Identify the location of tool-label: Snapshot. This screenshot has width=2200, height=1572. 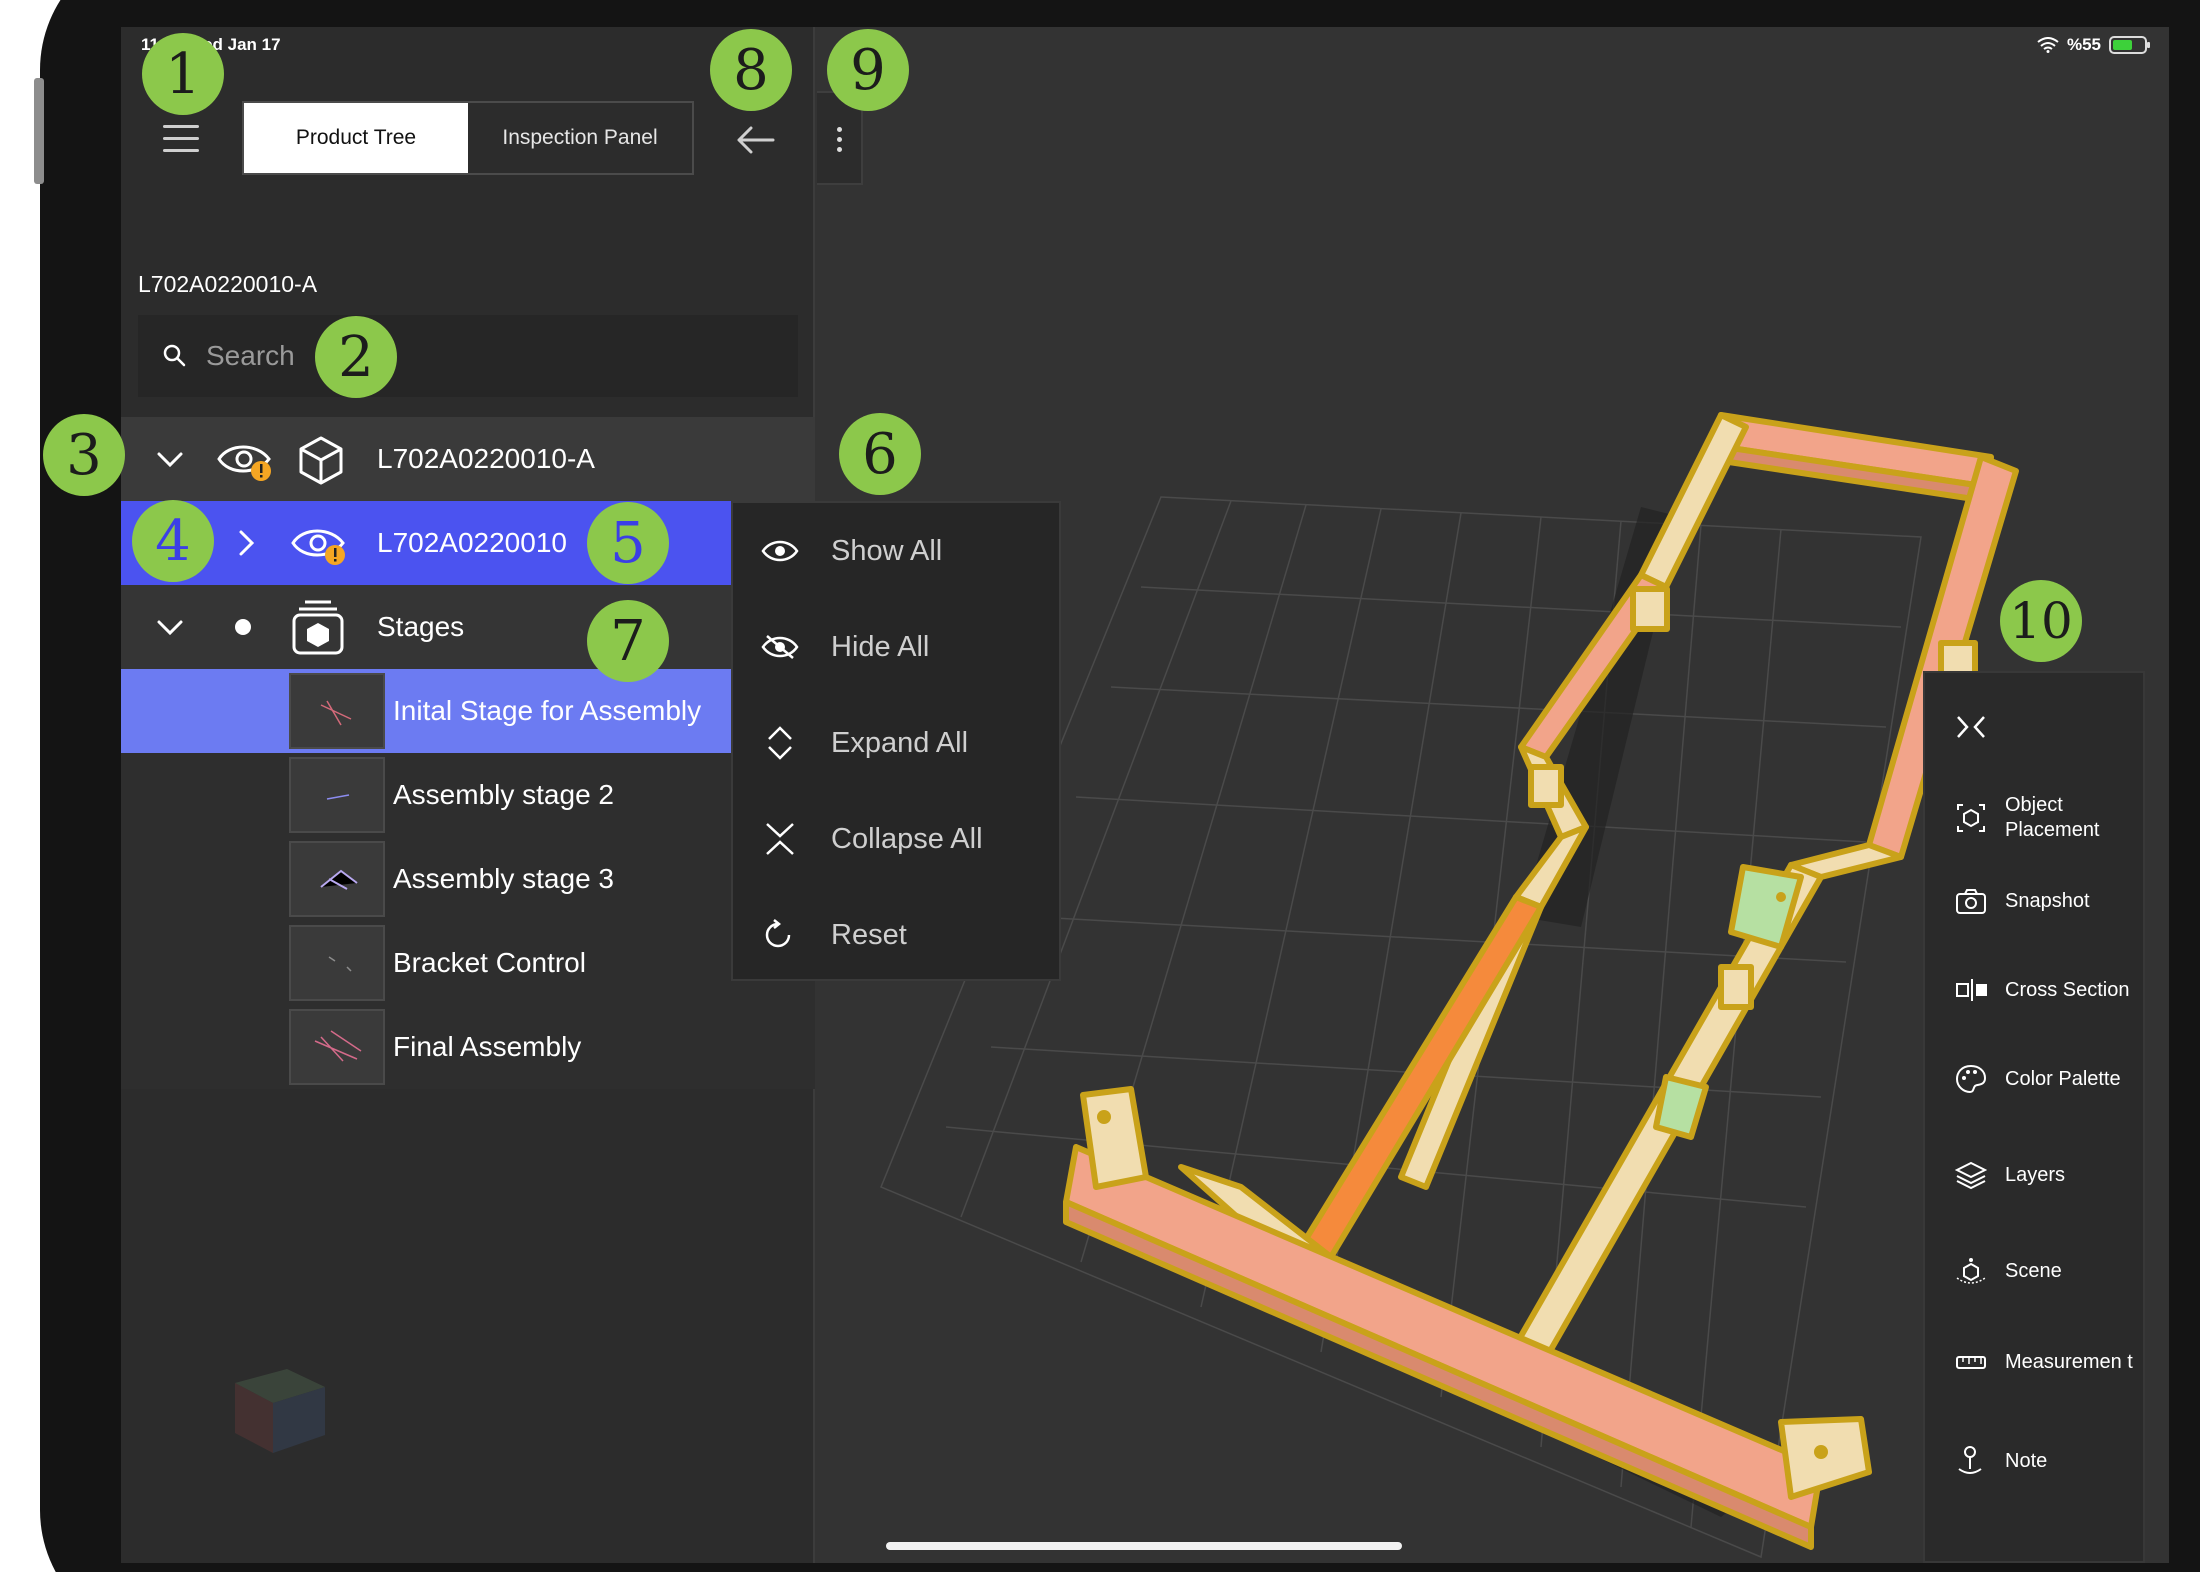
(2047, 900).